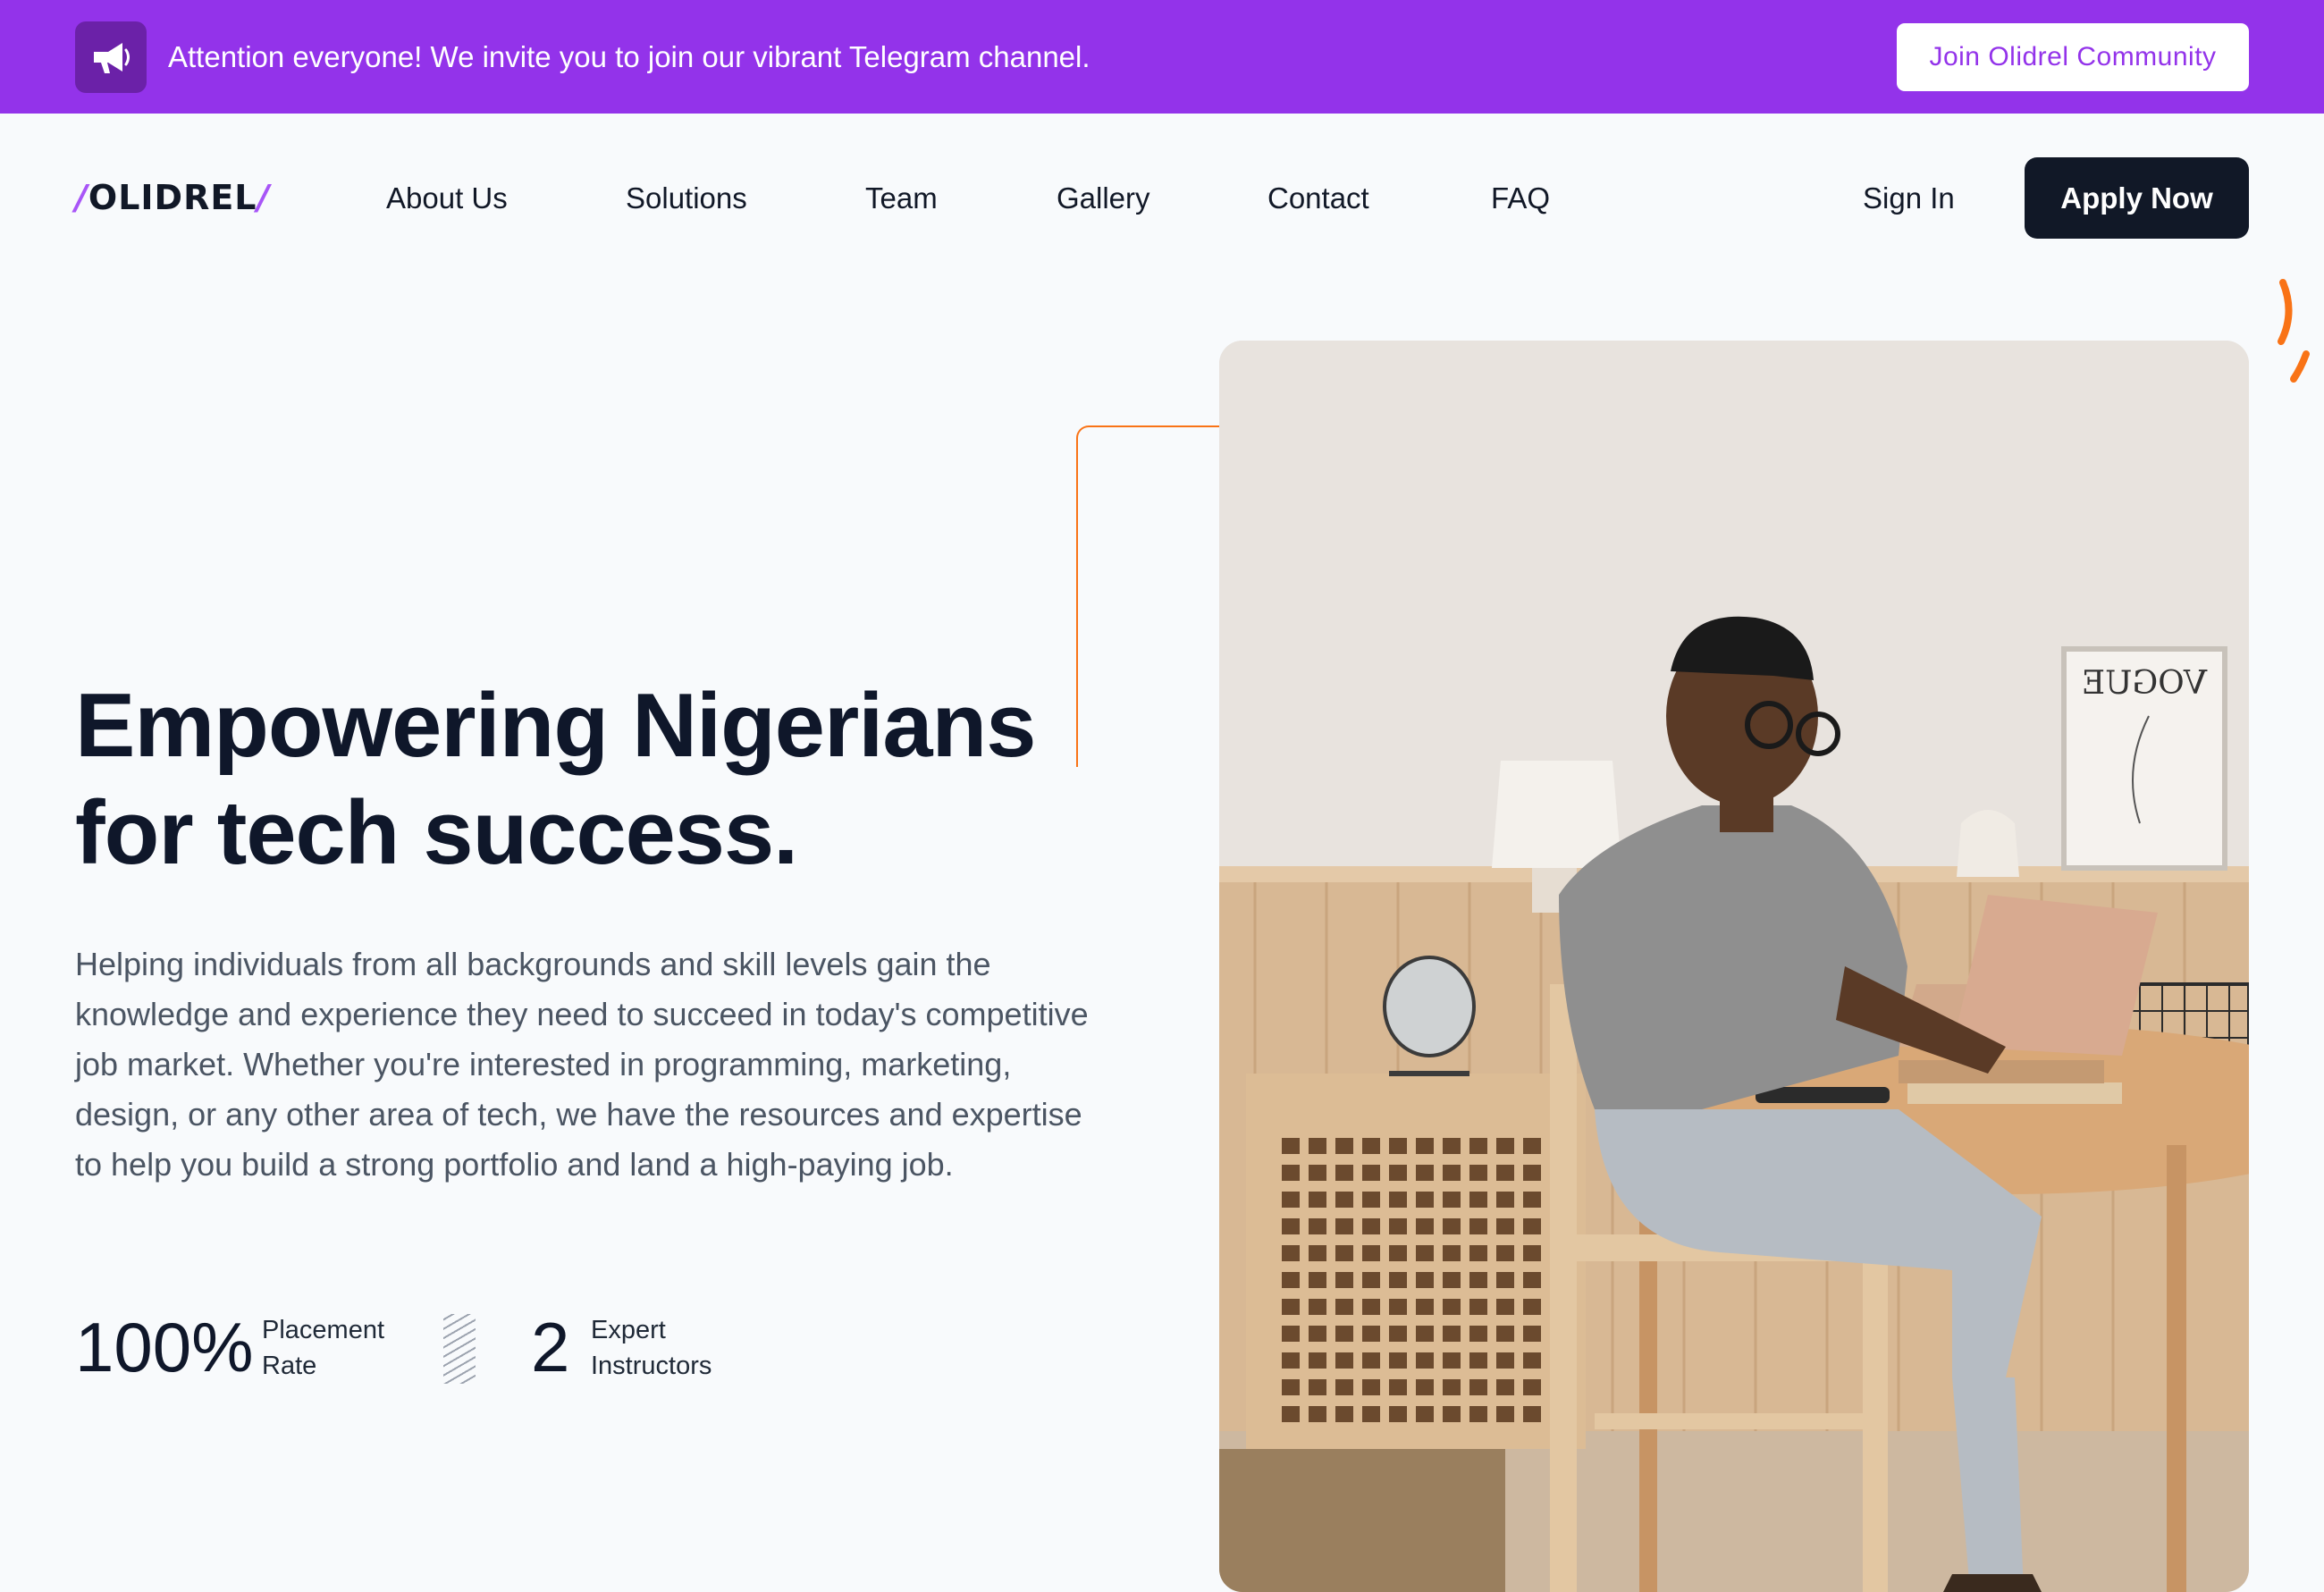  Describe the element at coordinates (651, 1366) in the screenshot. I see `stat-instructors-label-line2: Instructors` at that location.